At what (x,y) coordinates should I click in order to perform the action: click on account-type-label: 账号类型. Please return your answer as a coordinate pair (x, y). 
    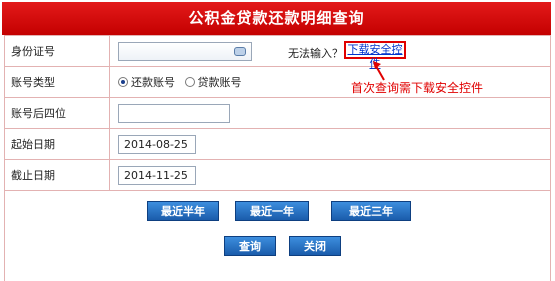
    Looking at the image, I should click on (57, 82).